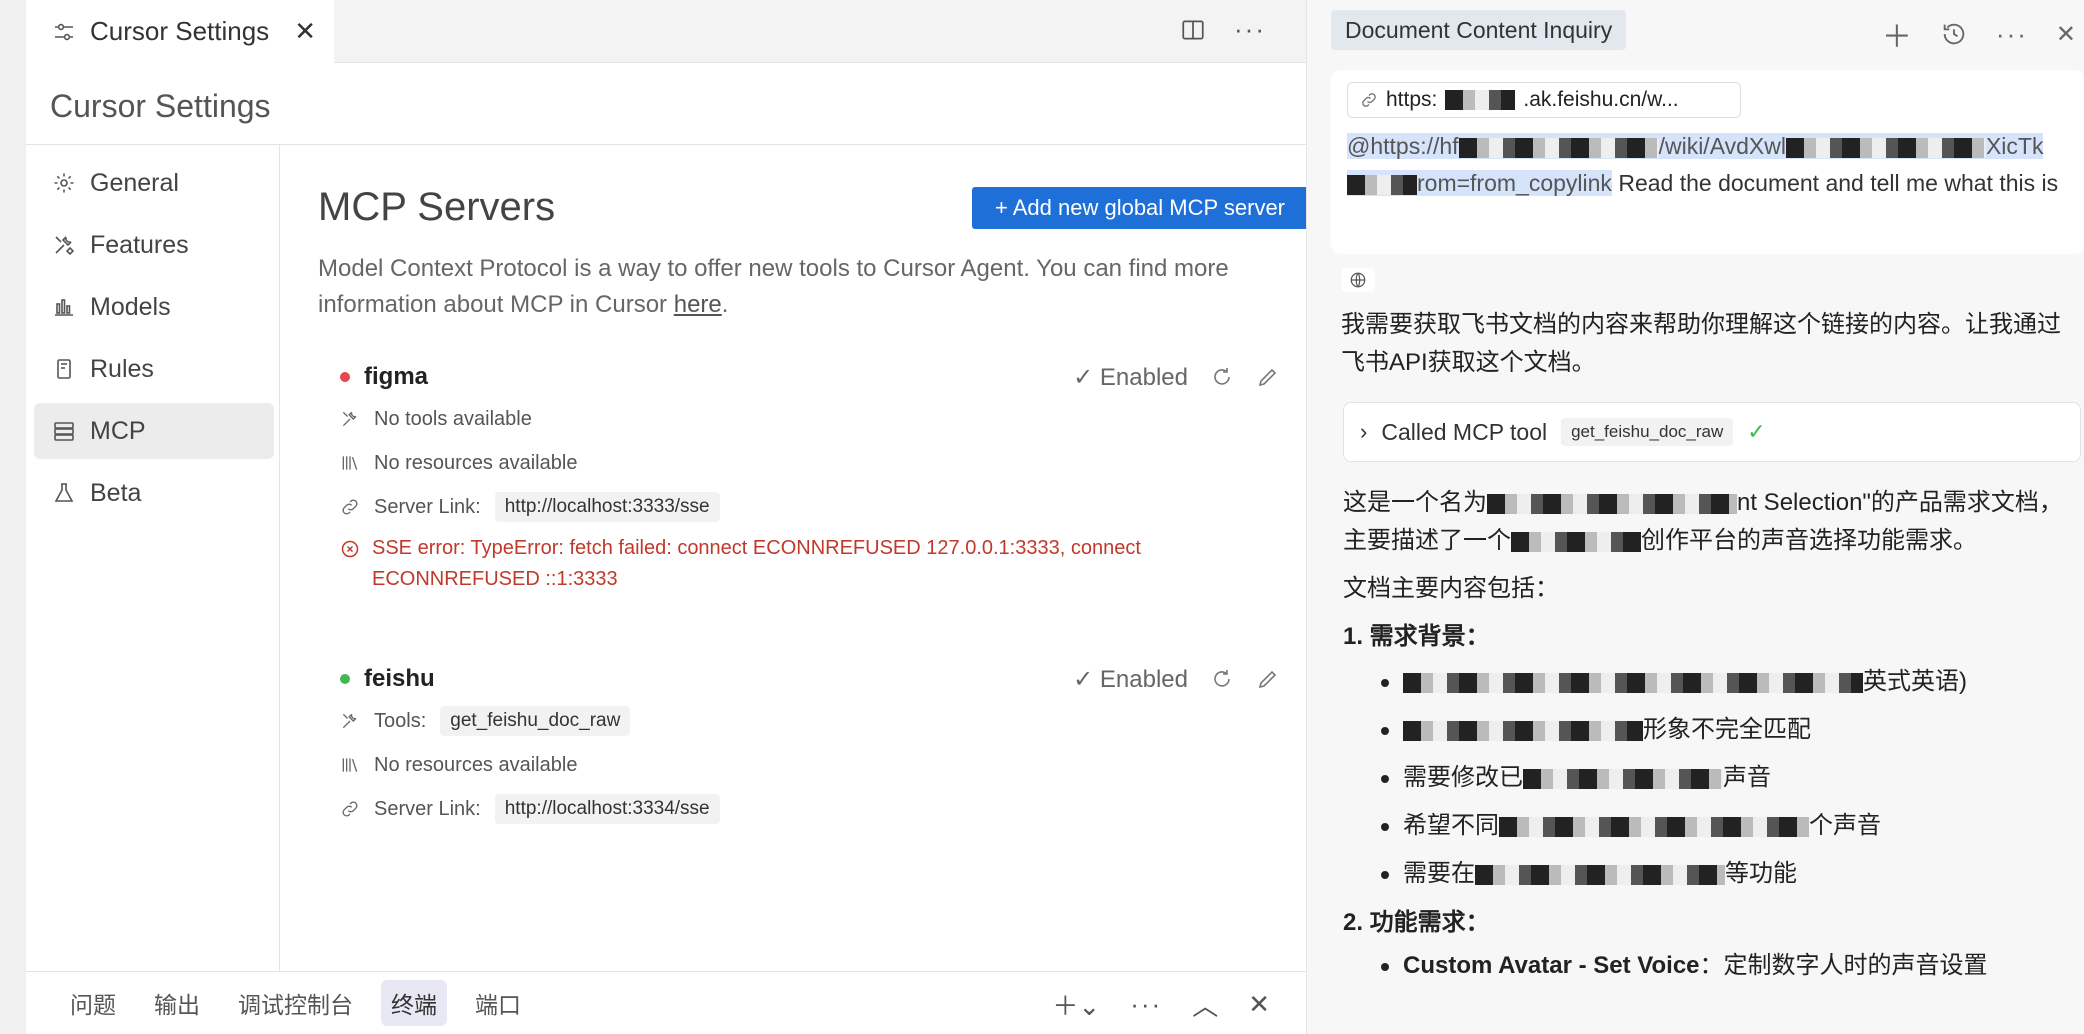 Image resolution: width=2084 pixels, height=1034 pixels. Describe the element at coordinates (122, 368) in the screenshot. I see `sidebar-item-label: Rules` at that location.